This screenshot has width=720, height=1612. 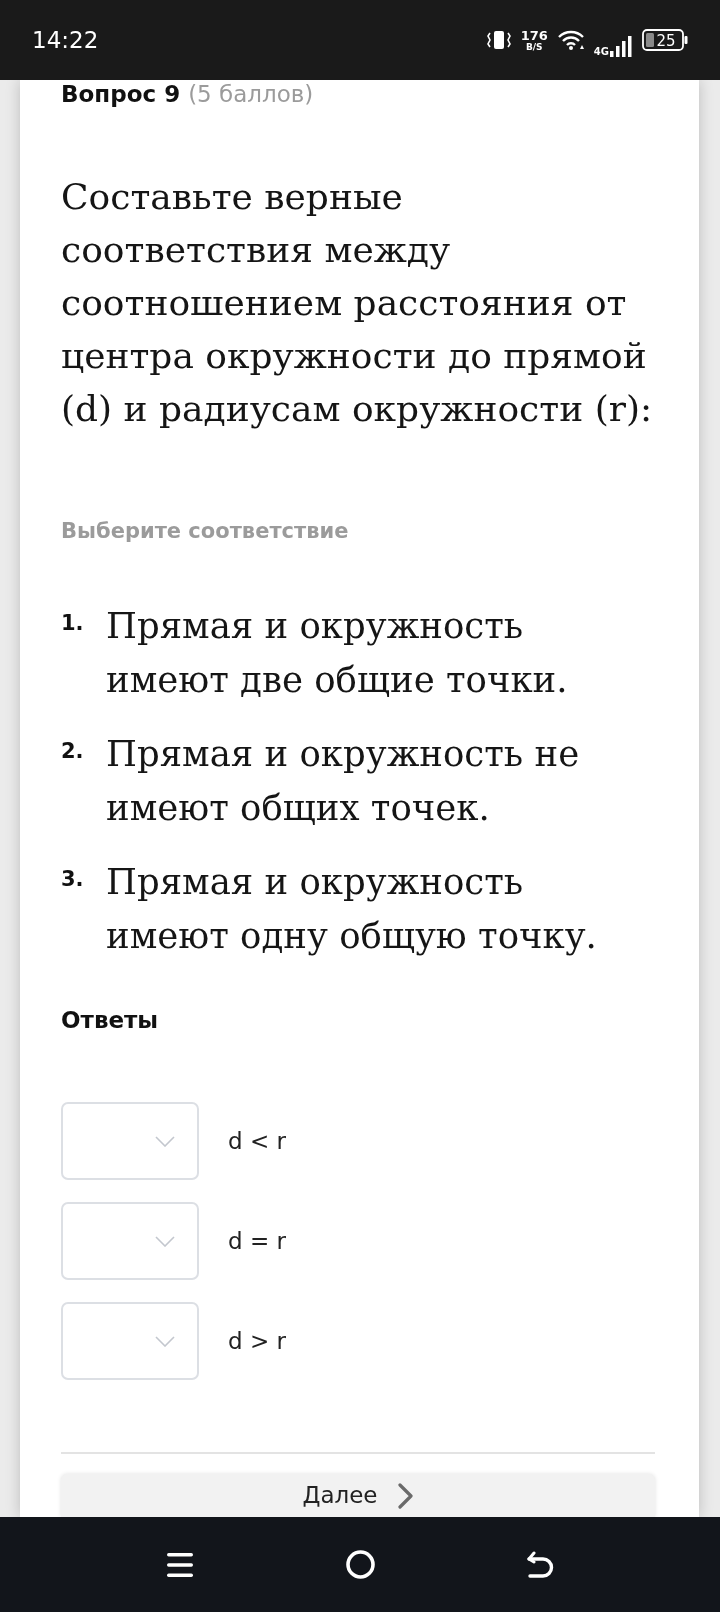 What do you see at coordinates (337, 653) in the screenshot?
I see `statement-text: Прямая и окружность имеют две общие точки.` at bounding box center [337, 653].